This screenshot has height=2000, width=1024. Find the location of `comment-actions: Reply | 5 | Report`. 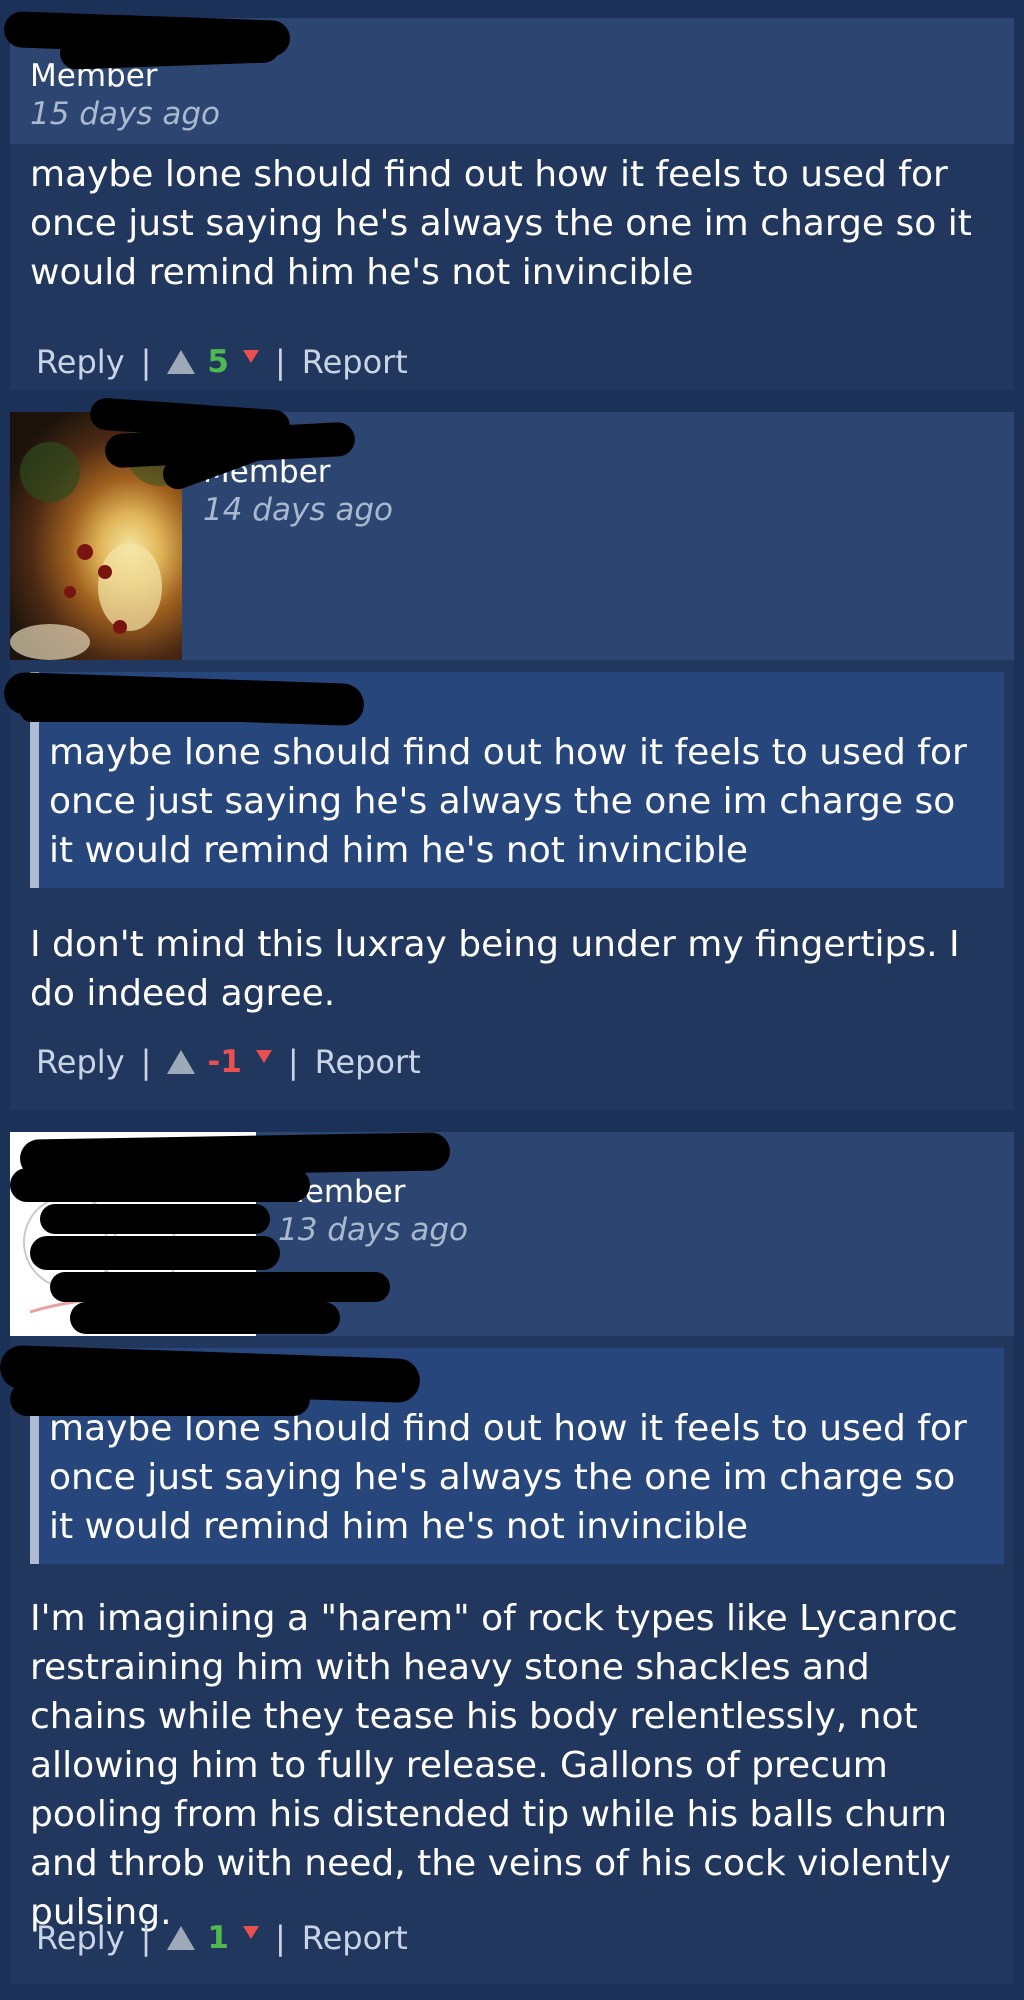

comment-actions: Reply | 5 | Report is located at coordinates (222, 362).